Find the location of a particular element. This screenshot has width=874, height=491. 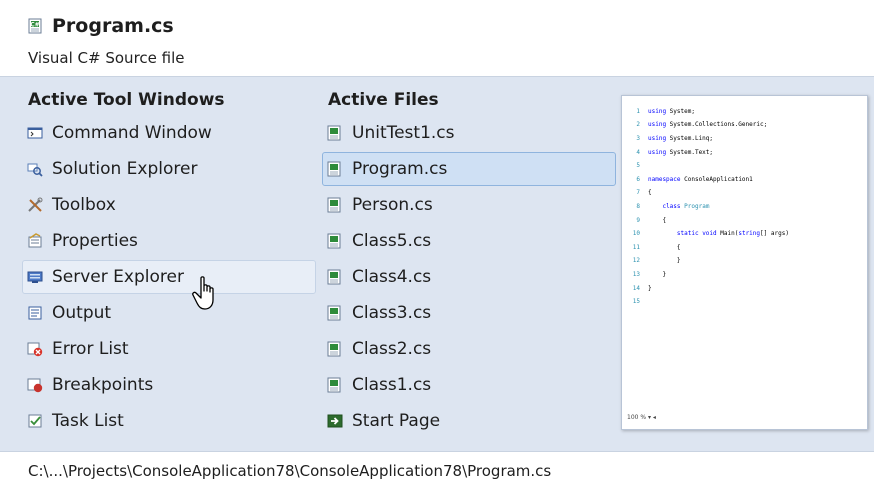

code-line: 11 { is located at coordinates (656, 247).